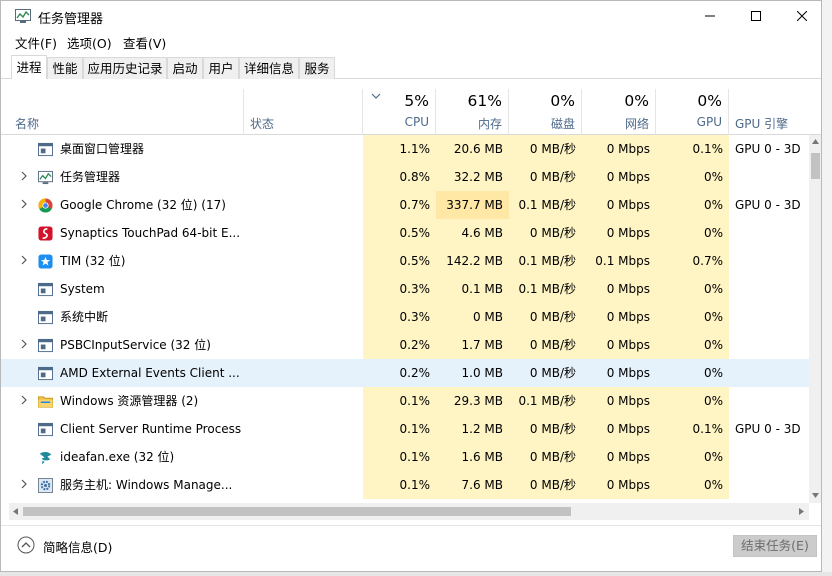  I want to click on vertical-scrollbar, so click(815, 319).